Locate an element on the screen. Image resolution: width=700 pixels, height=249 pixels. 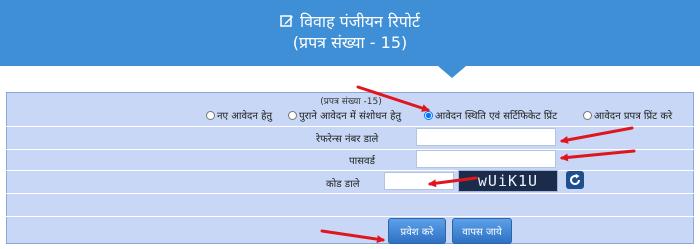
reference-number-input is located at coordinates (486, 137).